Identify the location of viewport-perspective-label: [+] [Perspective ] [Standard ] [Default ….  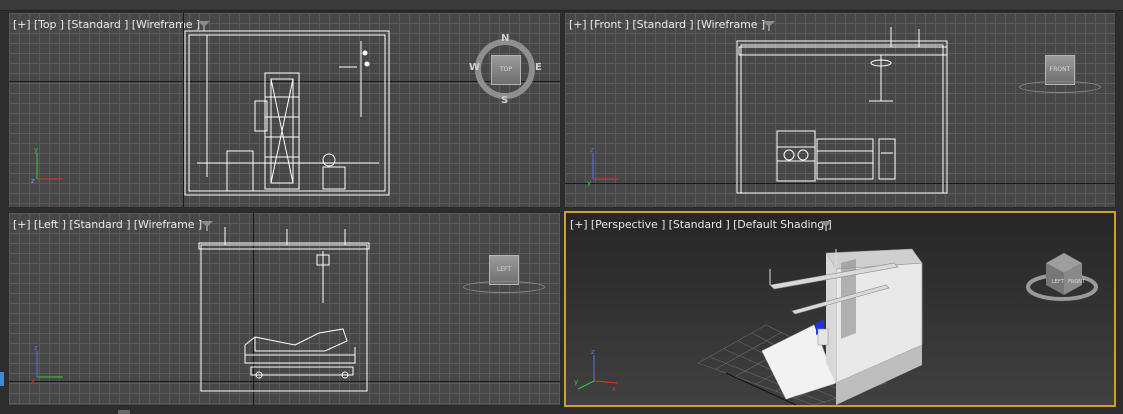
(701, 224).